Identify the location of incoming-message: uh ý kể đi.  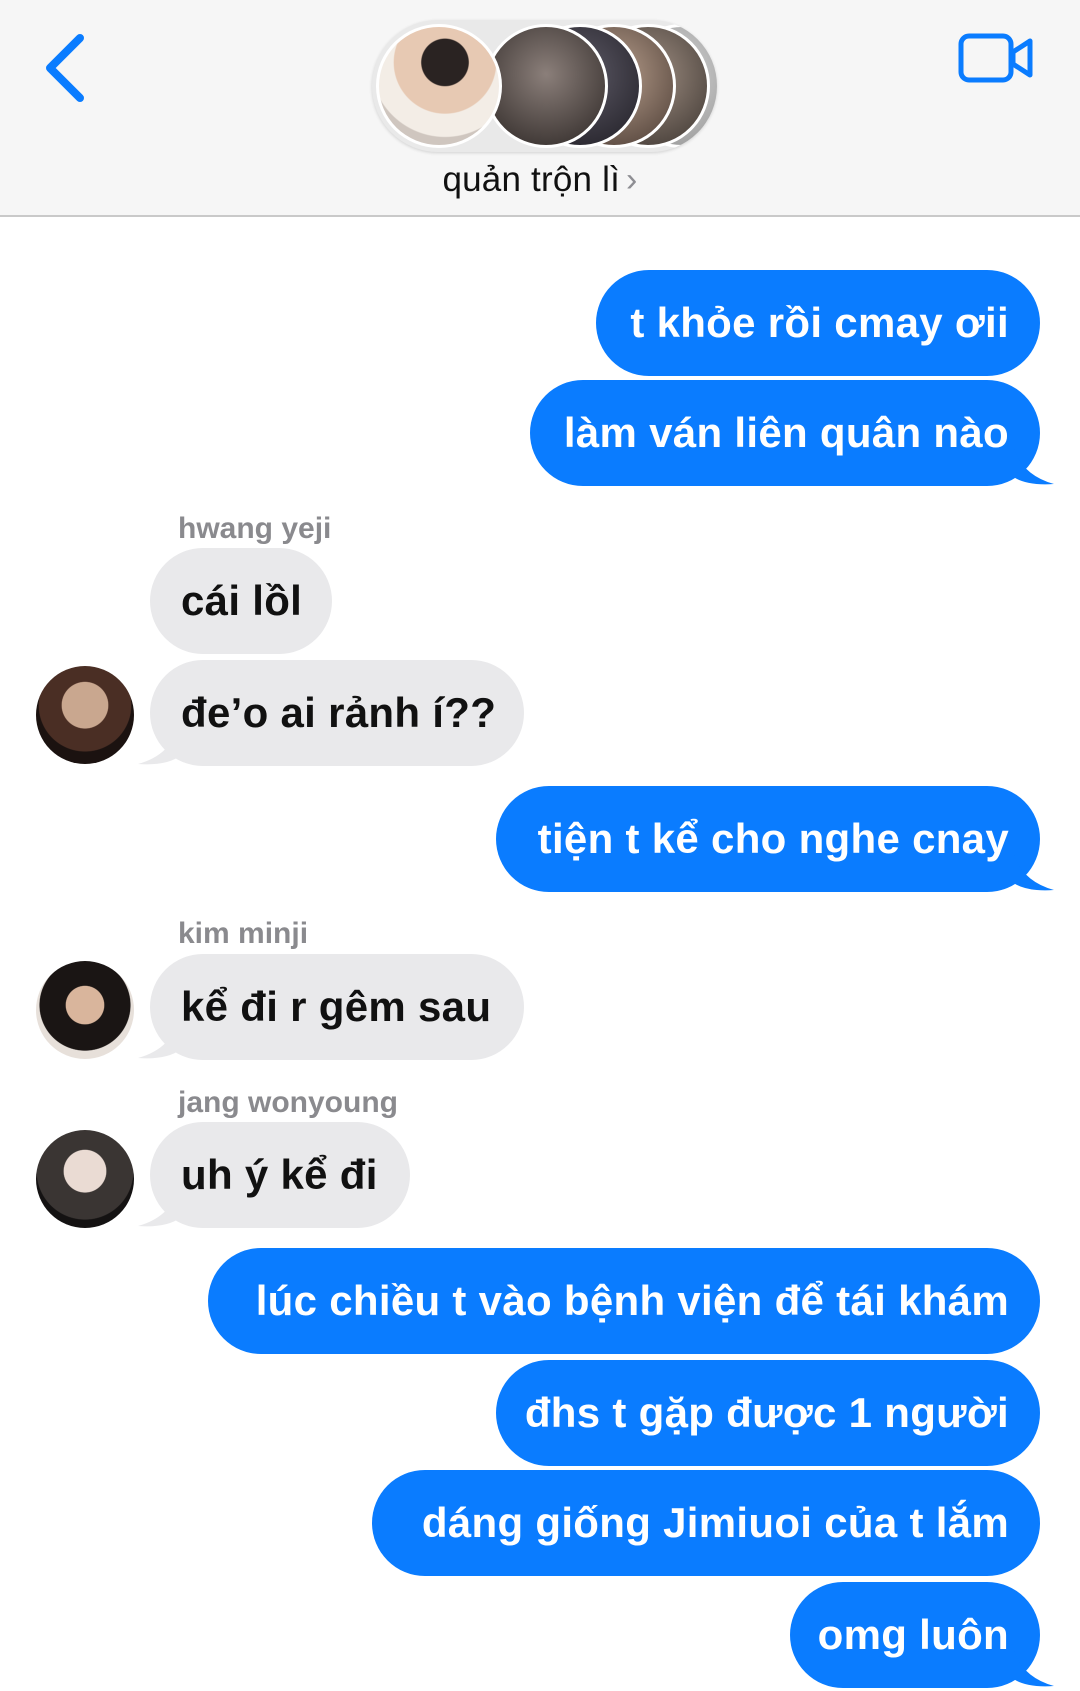
(280, 1175).